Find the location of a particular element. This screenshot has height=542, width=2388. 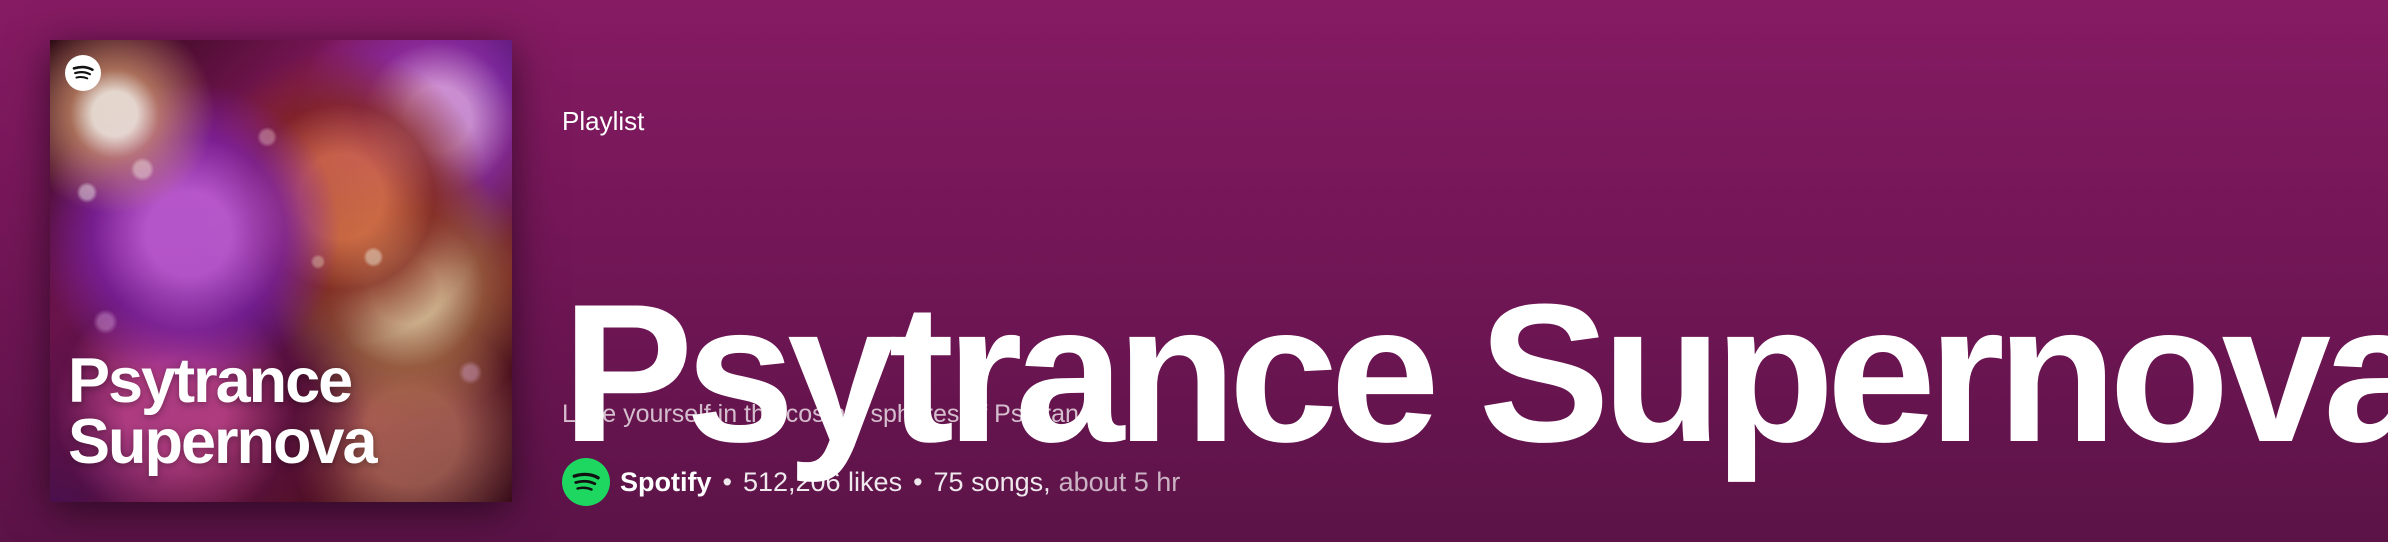

cover-title-line-1: Psytrance is located at coordinates (210, 380).